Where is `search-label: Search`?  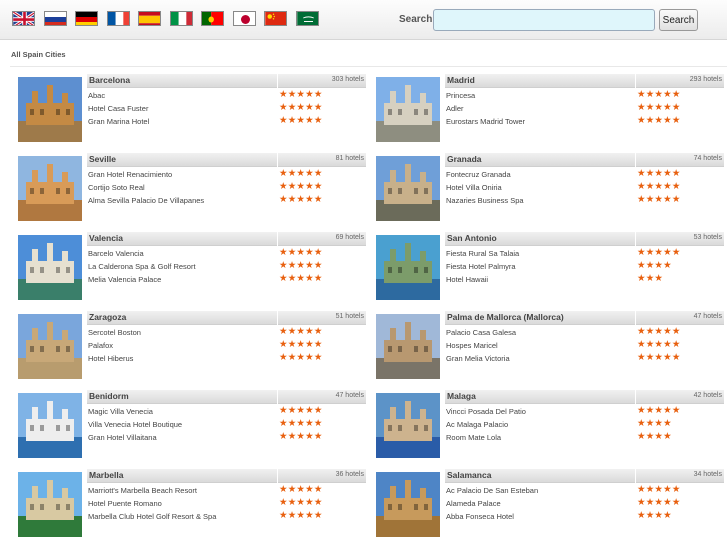
search-label: Search is located at coordinates (416, 19).